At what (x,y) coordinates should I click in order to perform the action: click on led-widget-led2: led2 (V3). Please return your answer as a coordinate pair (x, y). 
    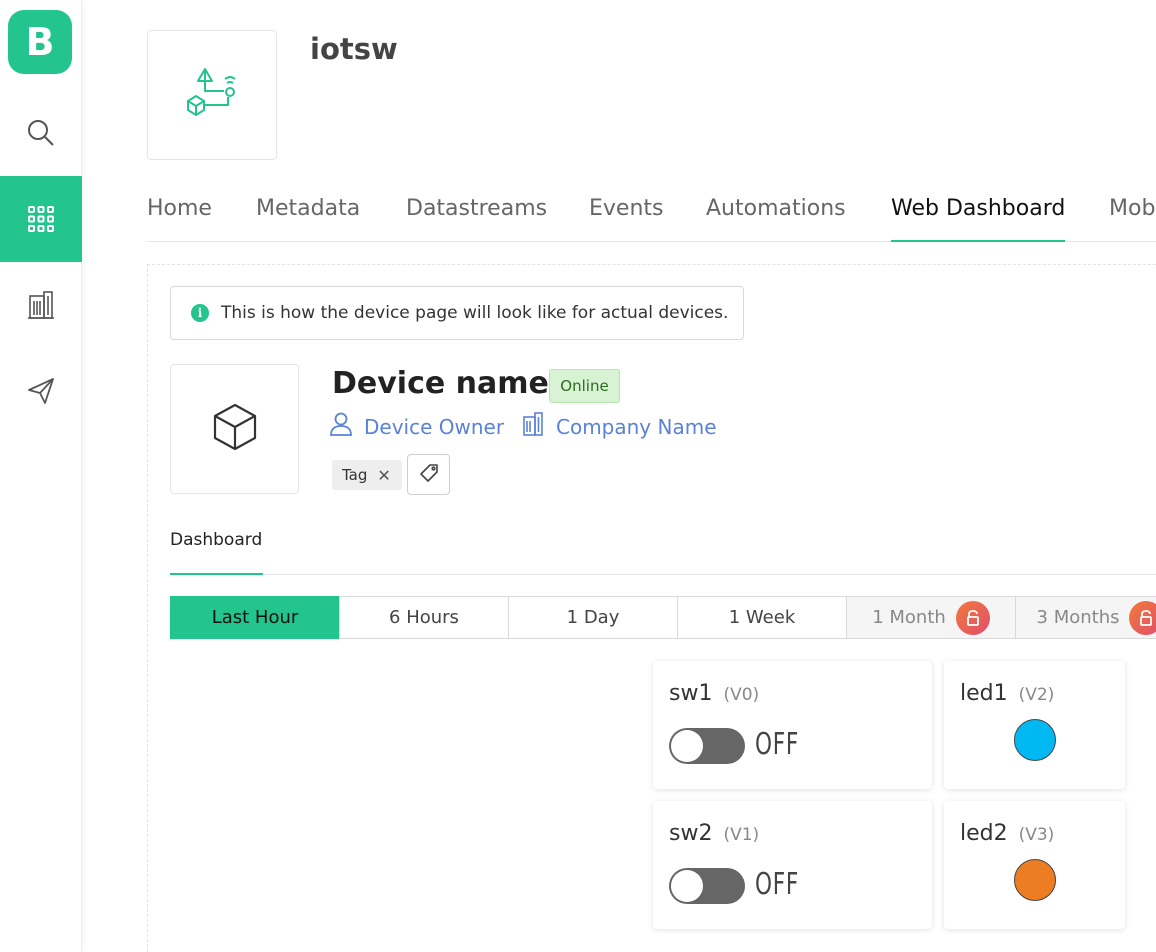
    Looking at the image, I should click on (1034, 865).